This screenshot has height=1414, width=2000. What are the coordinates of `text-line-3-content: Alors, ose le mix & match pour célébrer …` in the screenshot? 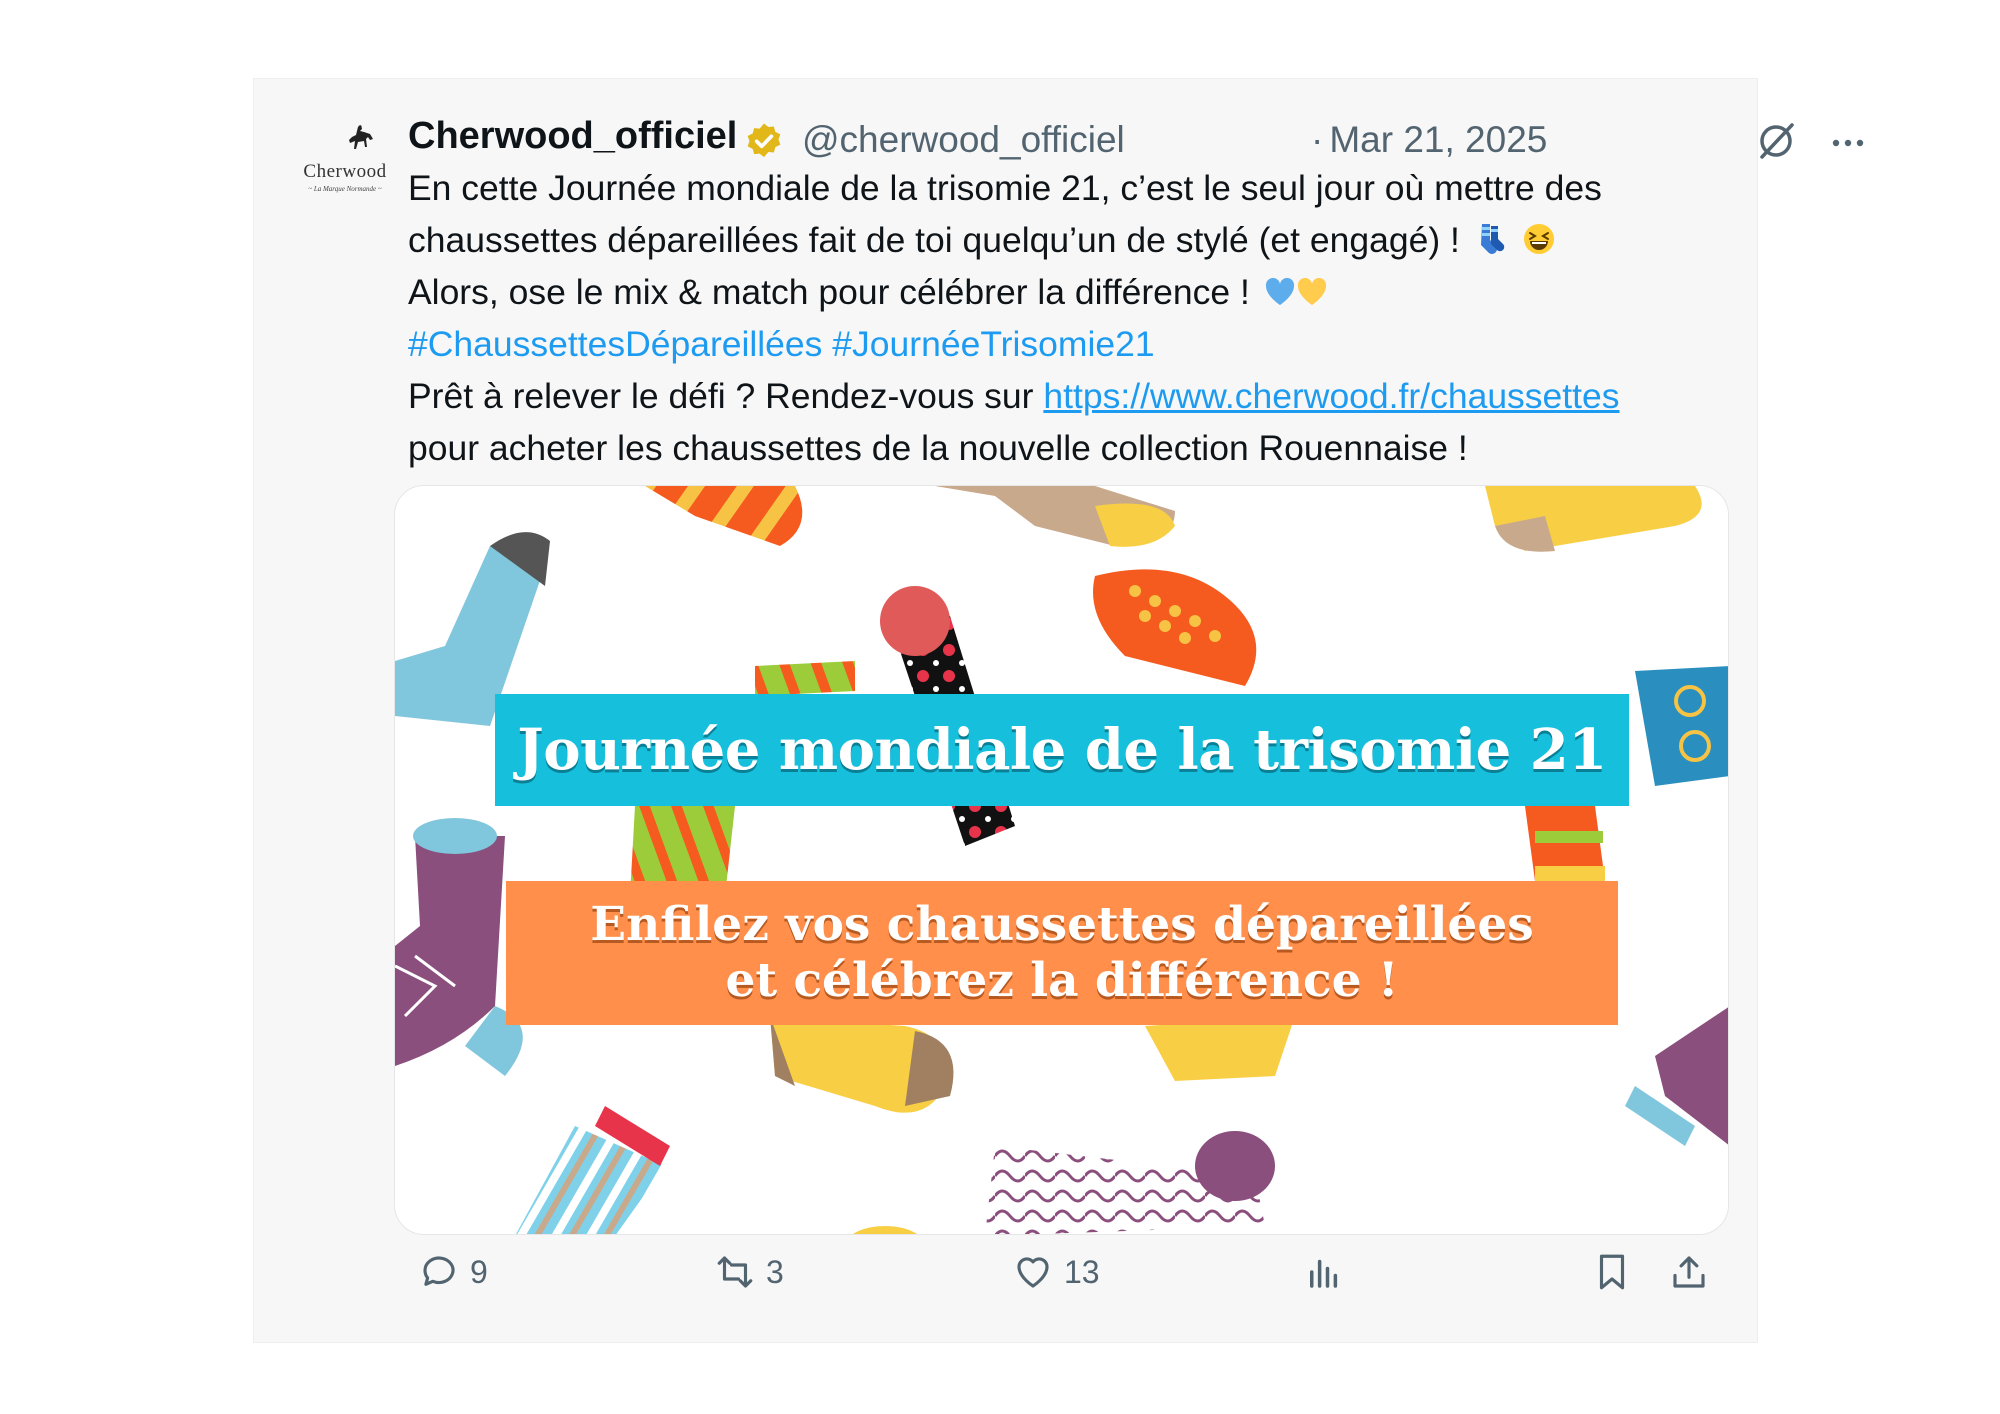 It's located at (829, 292).